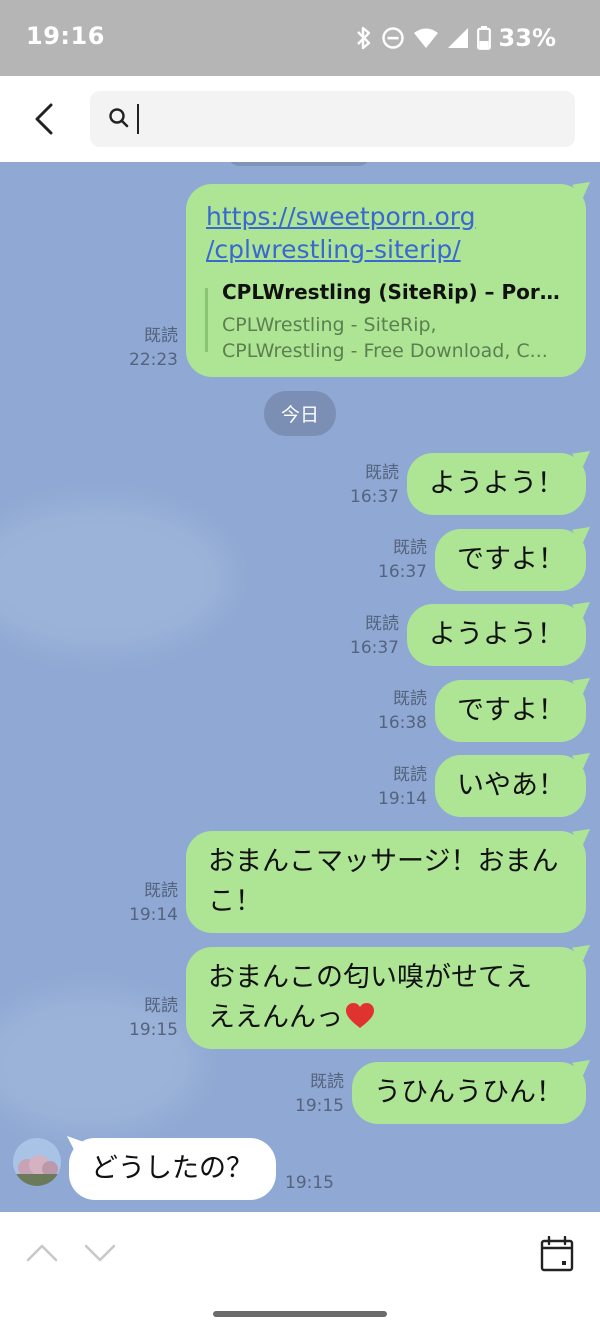 The height and width of the screenshot is (1333, 600). What do you see at coordinates (300, 1314) in the screenshot?
I see `home-indicator` at bounding box center [300, 1314].